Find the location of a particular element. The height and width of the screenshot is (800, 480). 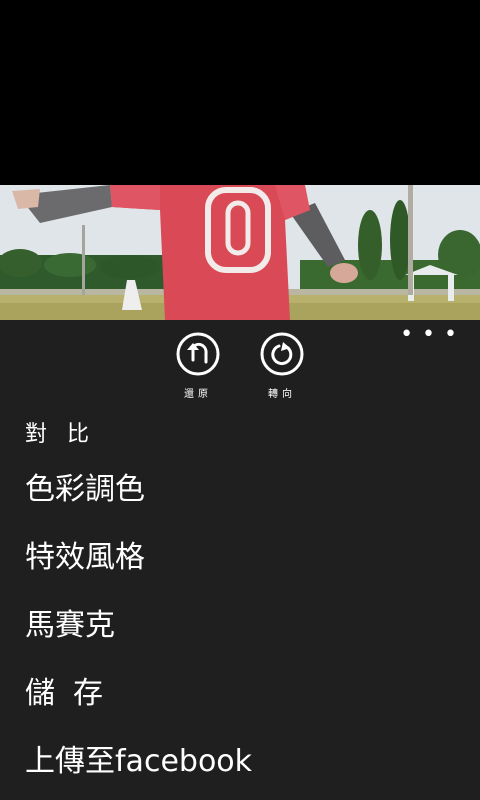

menu-item-save: 儲存 is located at coordinates (138, 694).